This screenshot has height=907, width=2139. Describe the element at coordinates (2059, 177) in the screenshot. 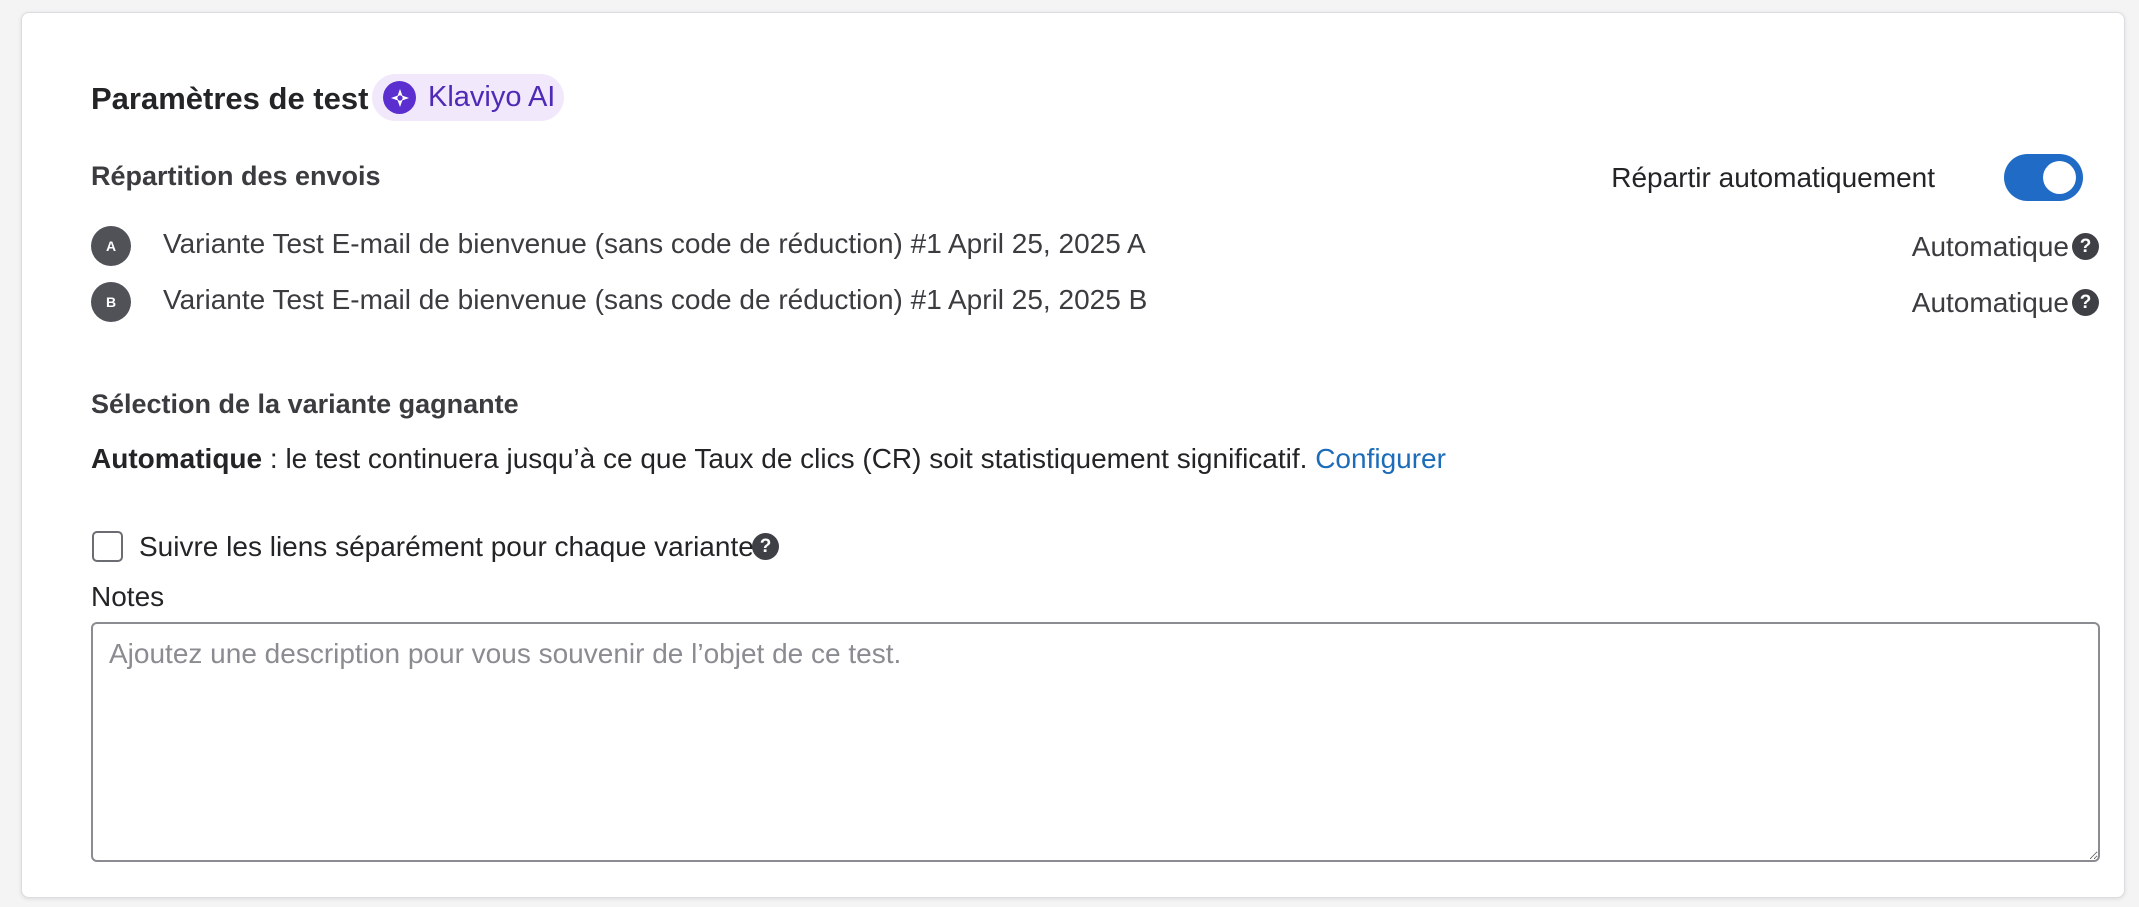

I see `toggle-knob` at that location.